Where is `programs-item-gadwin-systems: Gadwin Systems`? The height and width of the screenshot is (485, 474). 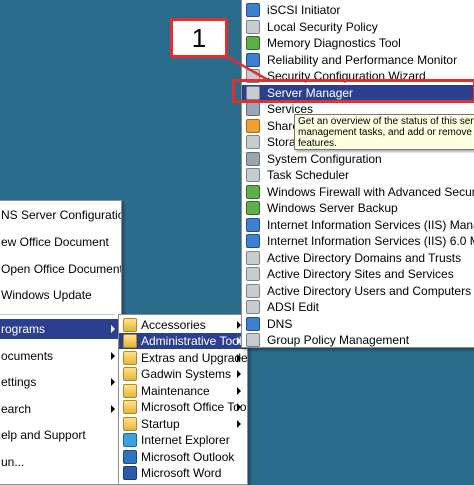
programs-item-gadwin-systems: Gadwin Systems is located at coordinates (183, 374).